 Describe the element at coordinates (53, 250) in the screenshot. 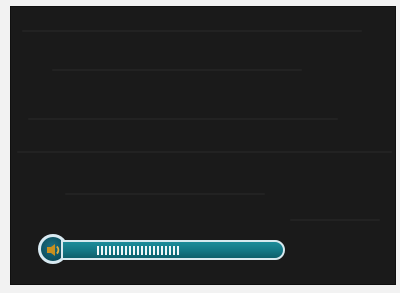

I see `speaker-icon` at that location.